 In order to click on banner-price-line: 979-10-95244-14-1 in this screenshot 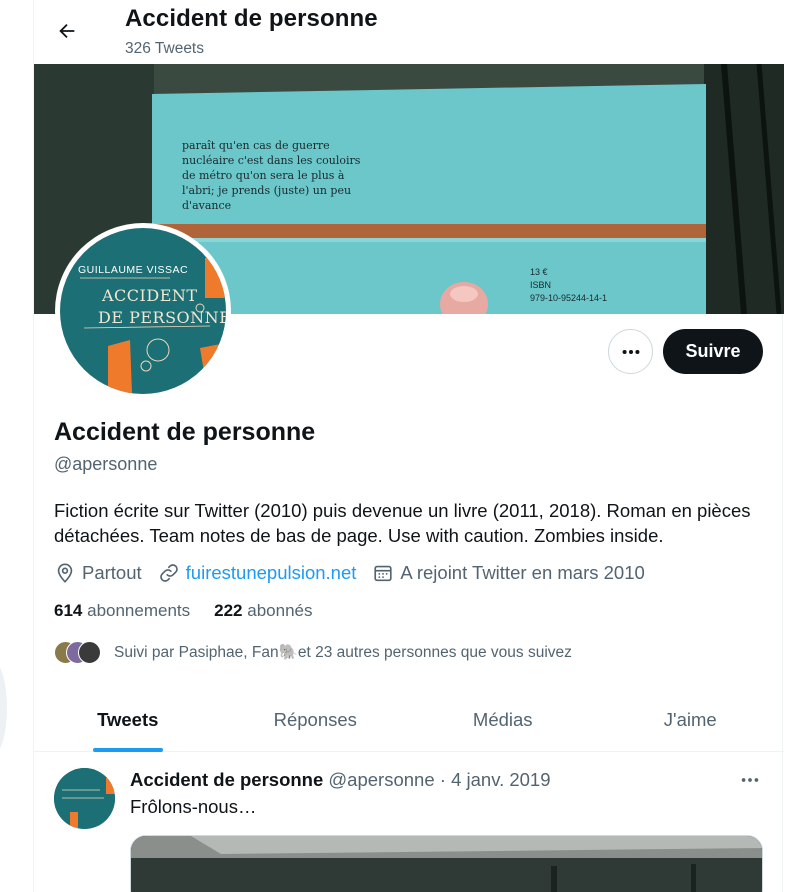, I will do `click(568, 298)`.